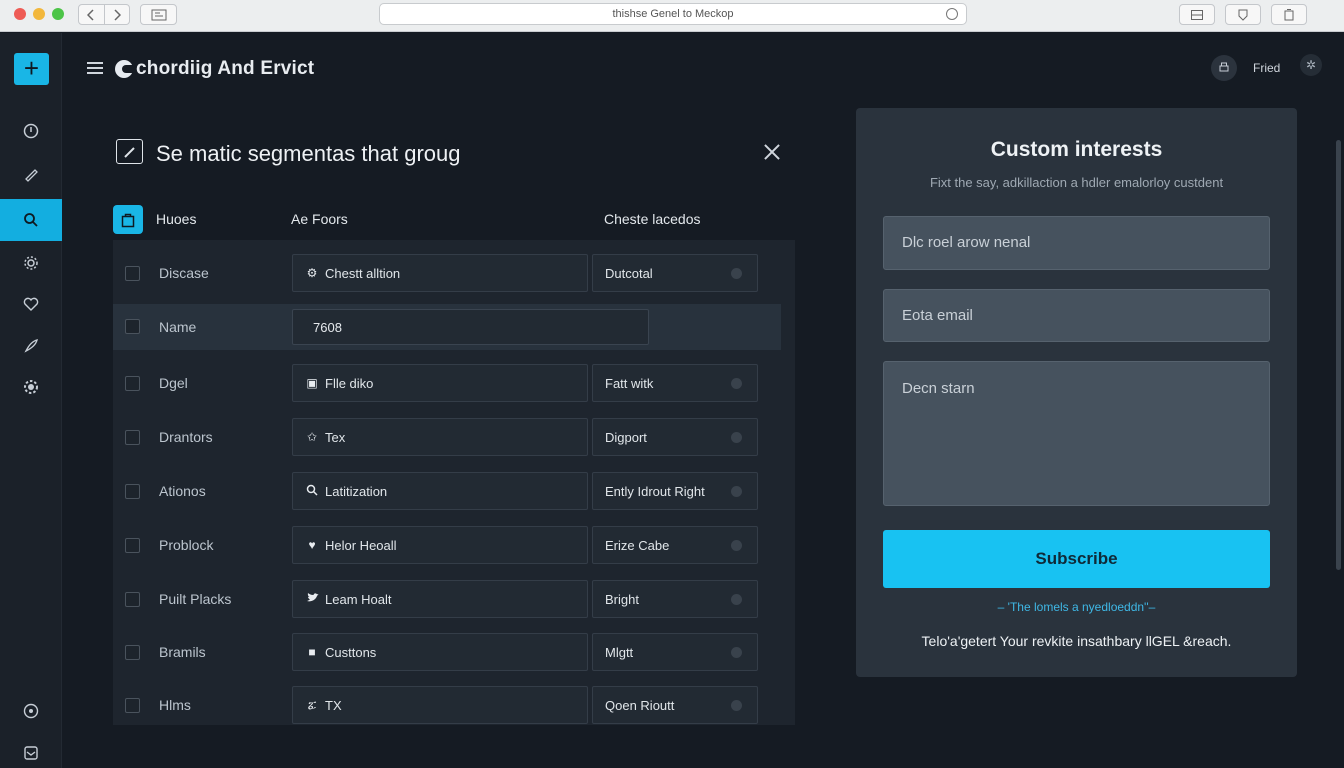  What do you see at coordinates (124, 69) in the screenshot?
I see `logo-icon` at bounding box center [124, 69].